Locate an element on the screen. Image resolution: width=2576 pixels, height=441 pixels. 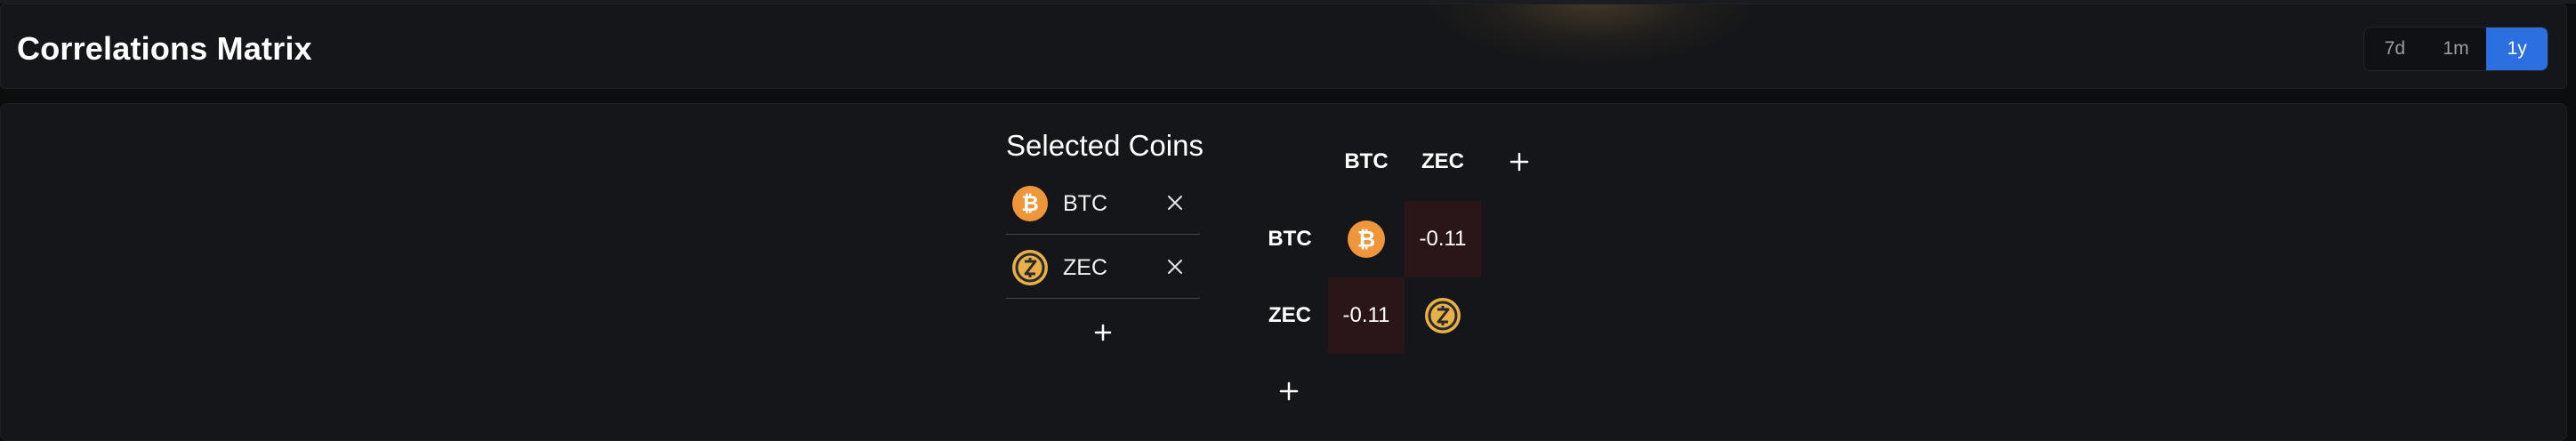
range-7d-button: 7d is located at coordinates (2395, 49).